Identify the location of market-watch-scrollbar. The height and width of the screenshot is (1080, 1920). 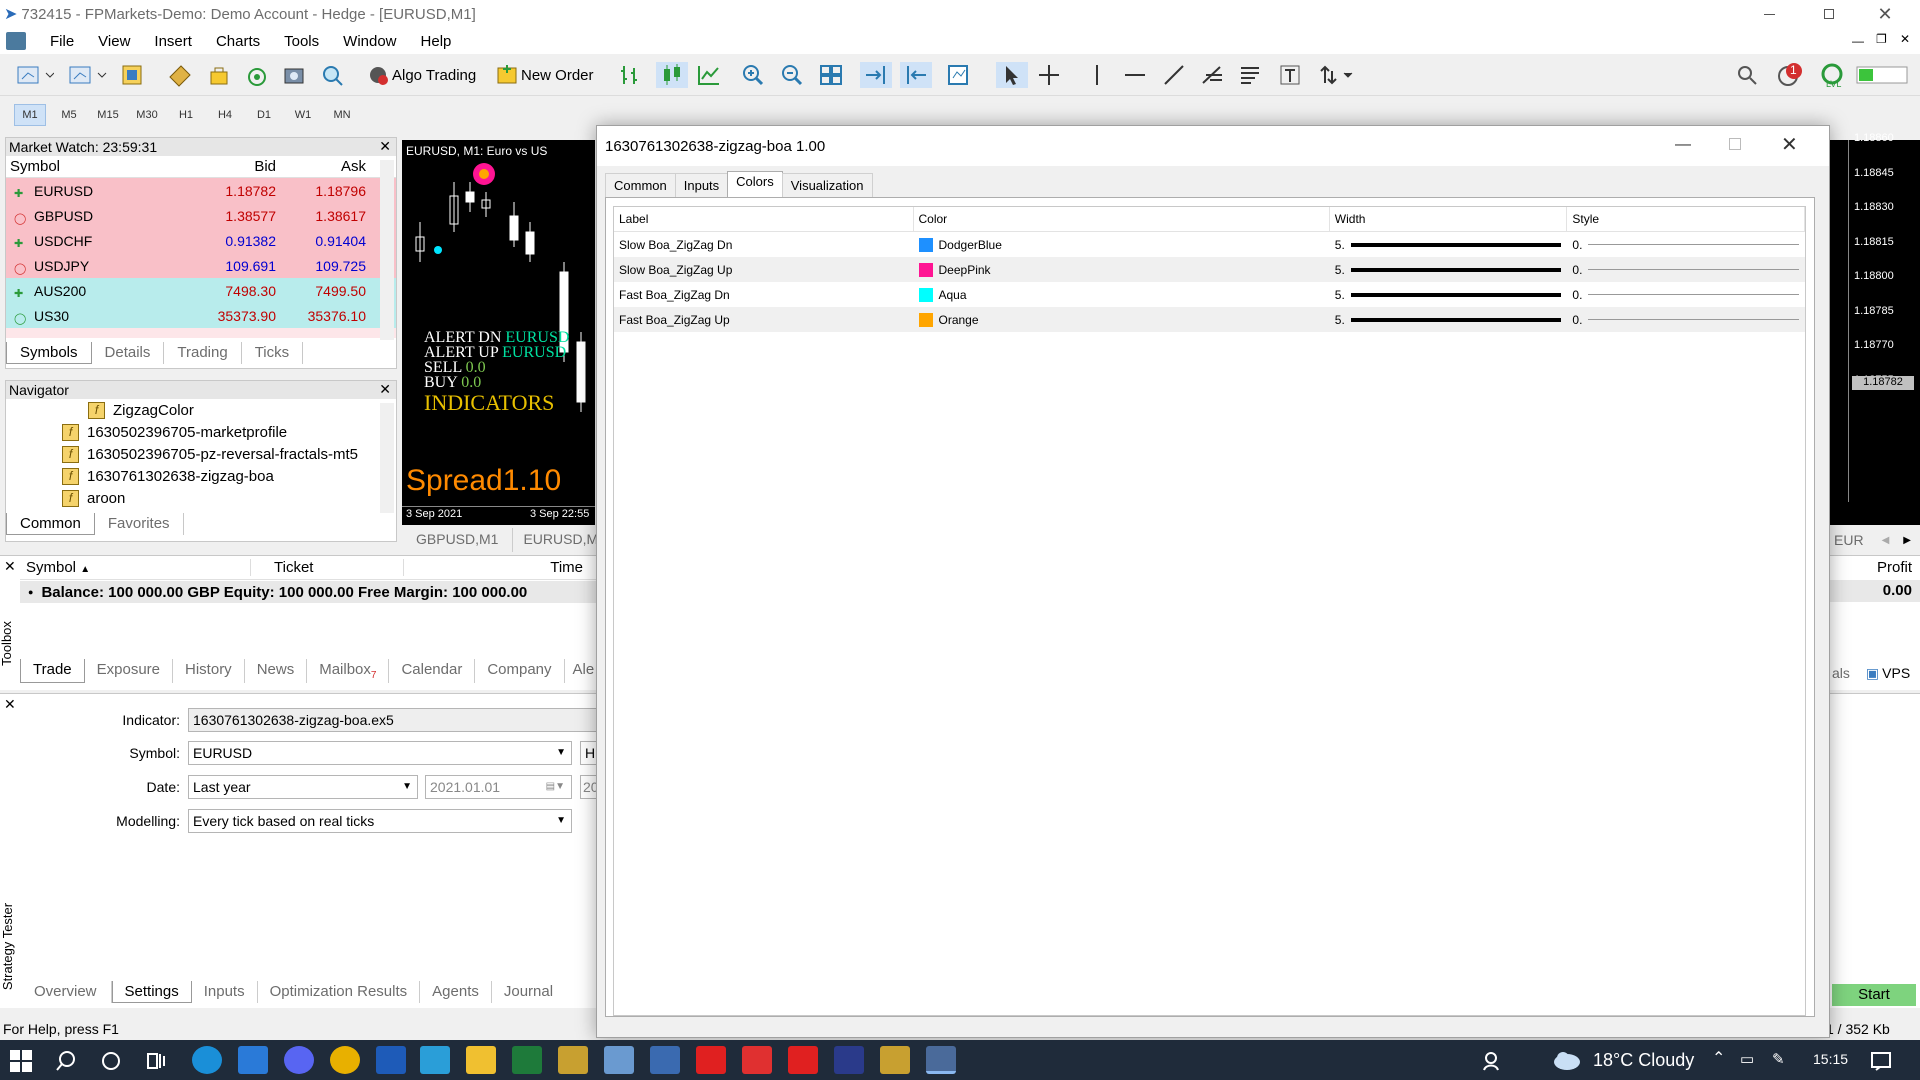
(387, 250).